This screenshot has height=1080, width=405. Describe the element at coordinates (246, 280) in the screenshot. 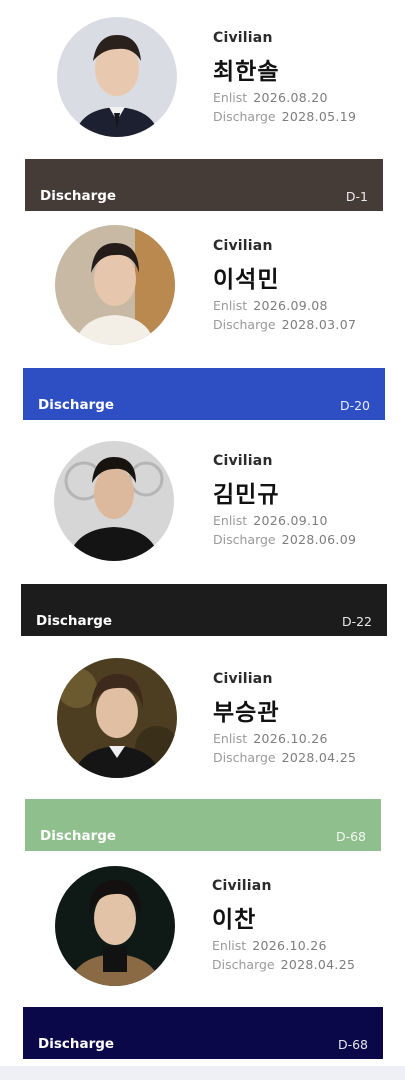

I see `member-name: 이석민` at that location.